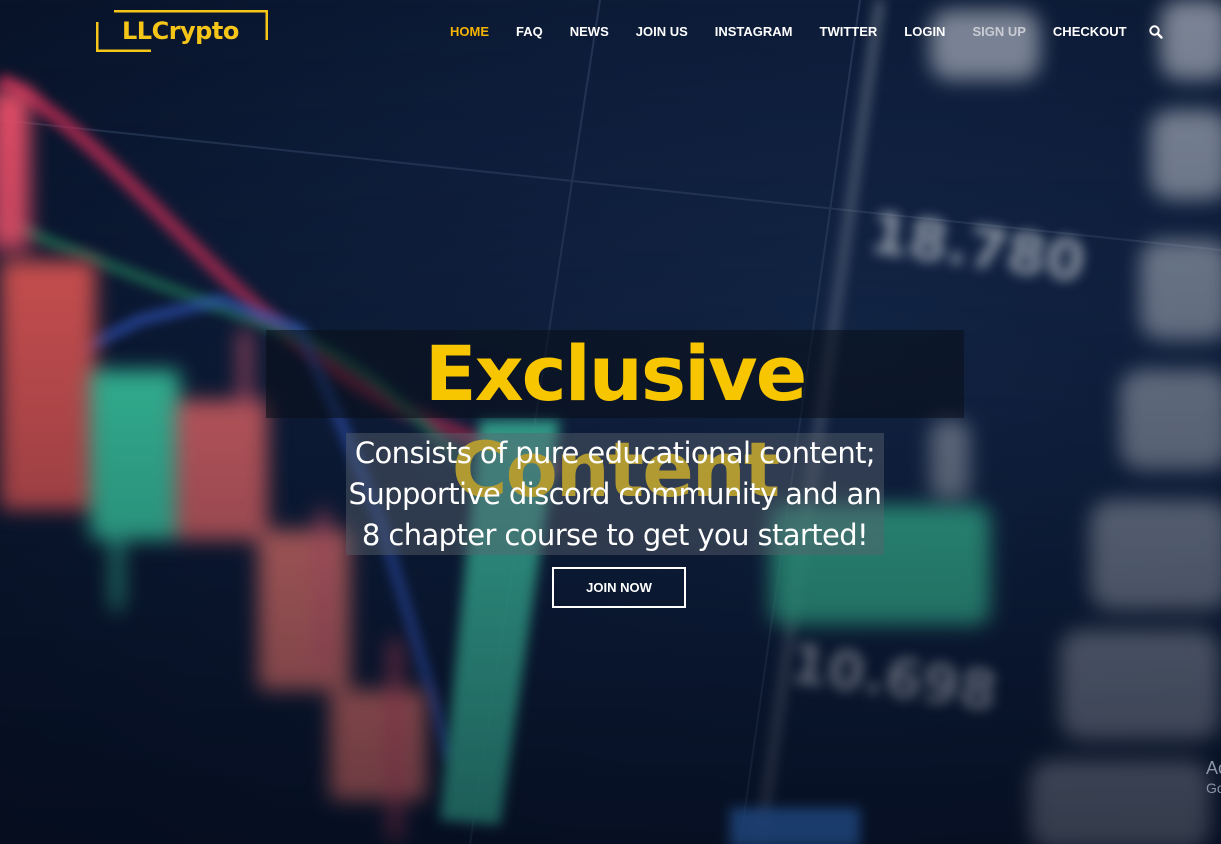 Image resolution: width=1221 pixels, height=844 pixels. What do you see at coordinates (469, 32) in the screenshot?
I see `nav-item-home: HOME` at bounding box center [469, 32].